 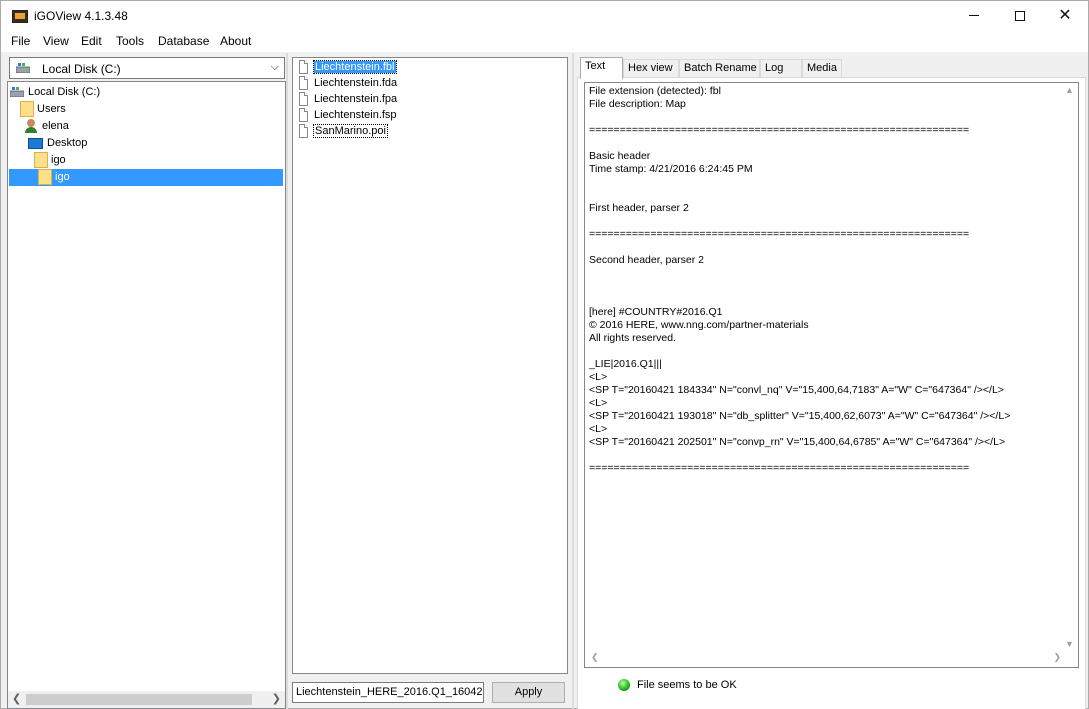 I want to click on drive-select: Local Disk (C:) ⌵, so click(x=147, y=68).